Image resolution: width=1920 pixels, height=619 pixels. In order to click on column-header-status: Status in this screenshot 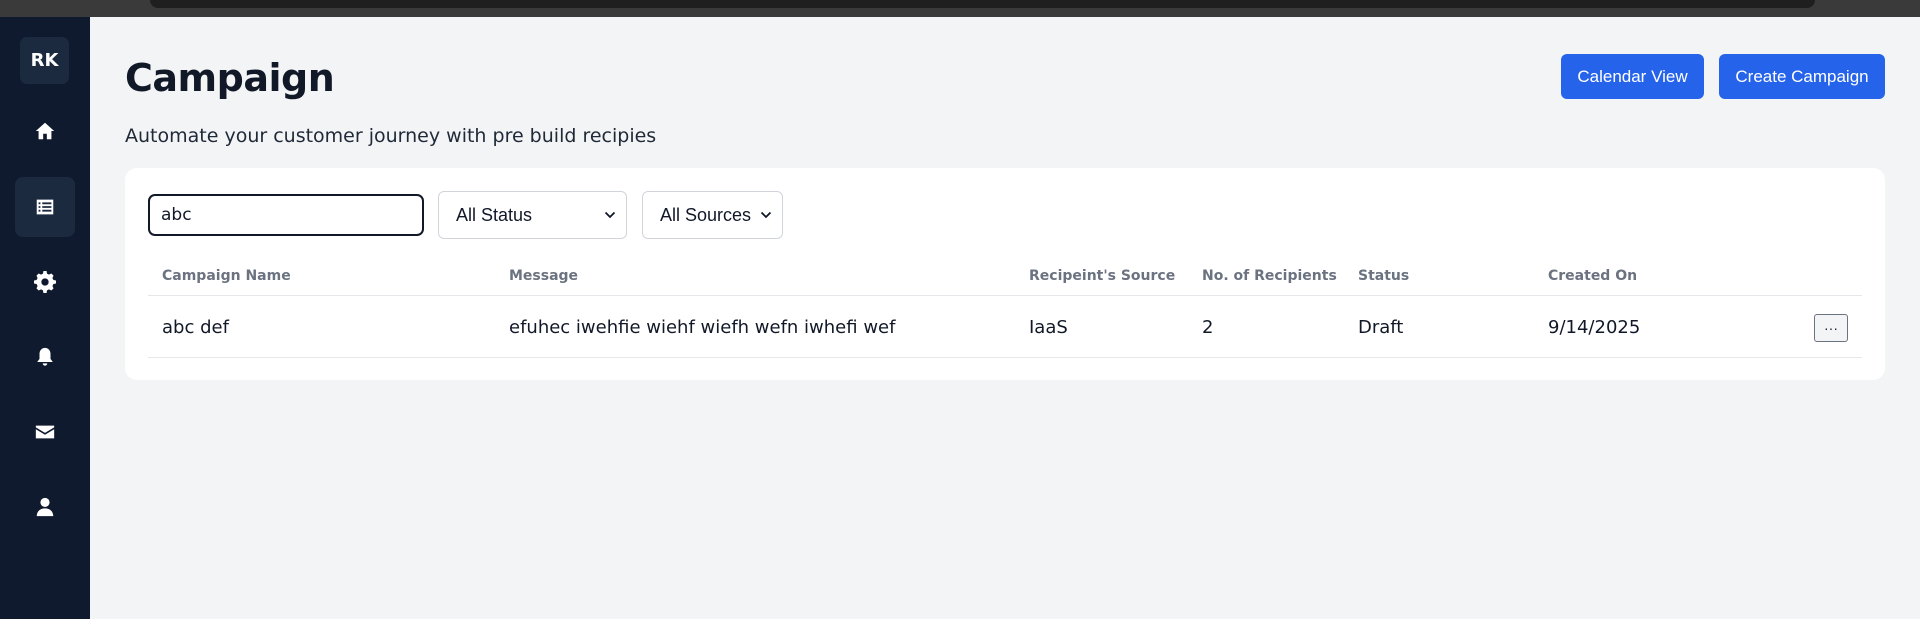, I will do `click(1383, 276)`.